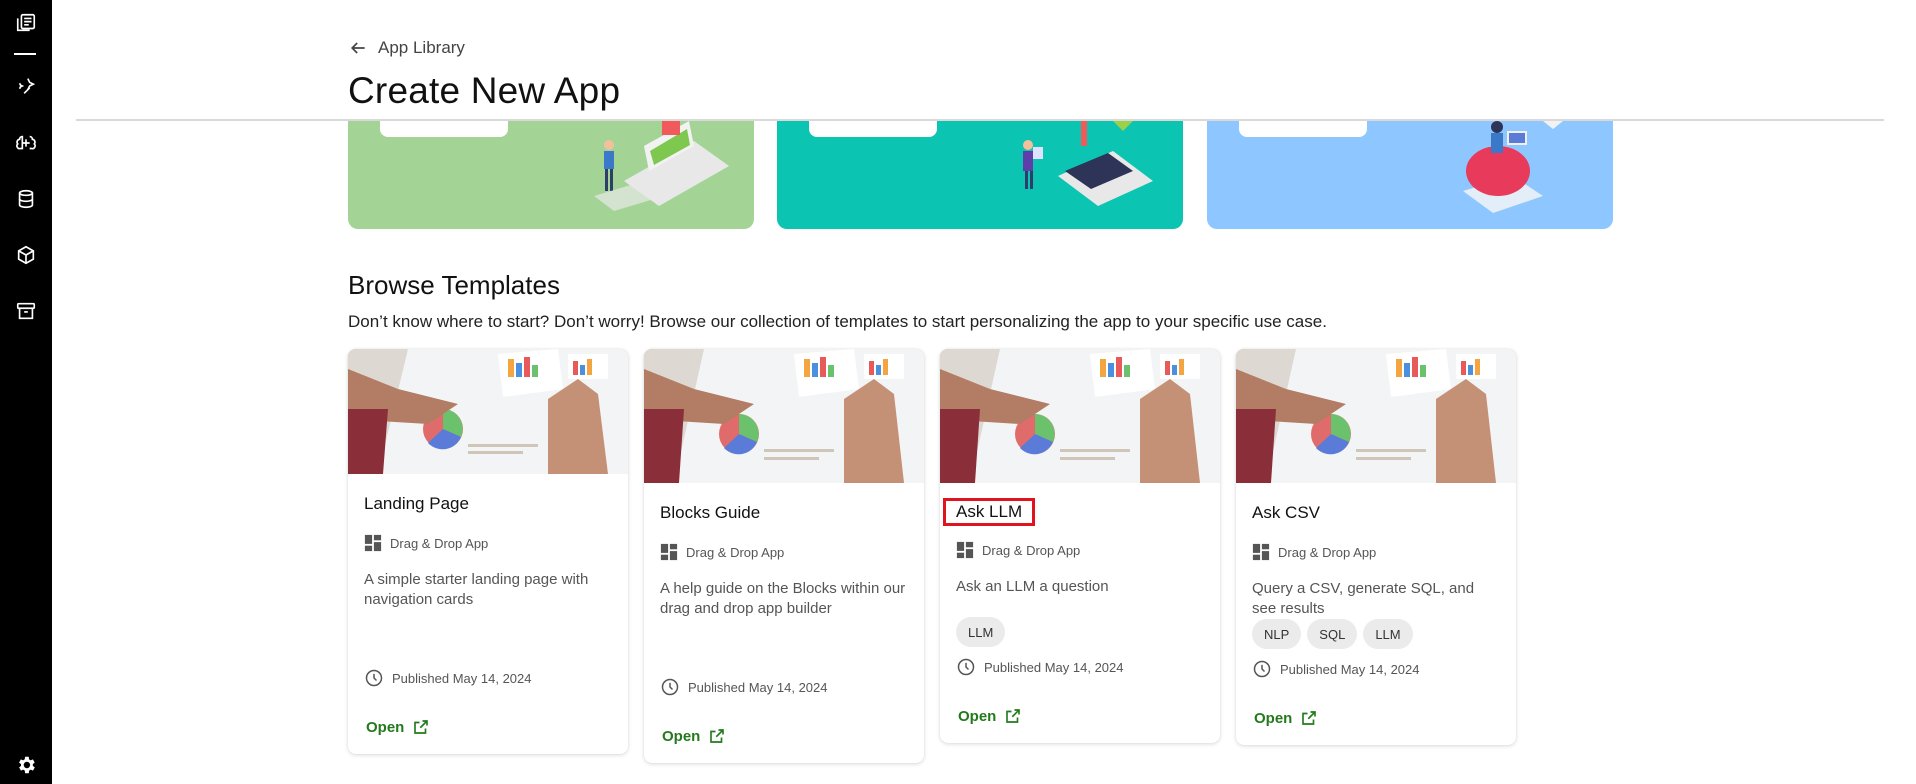 This screenshot has height=784, width=1916. Describe the element at coordinates (1286, 513) in the screenshot. I see `template-title: Ask CSV` at that location.